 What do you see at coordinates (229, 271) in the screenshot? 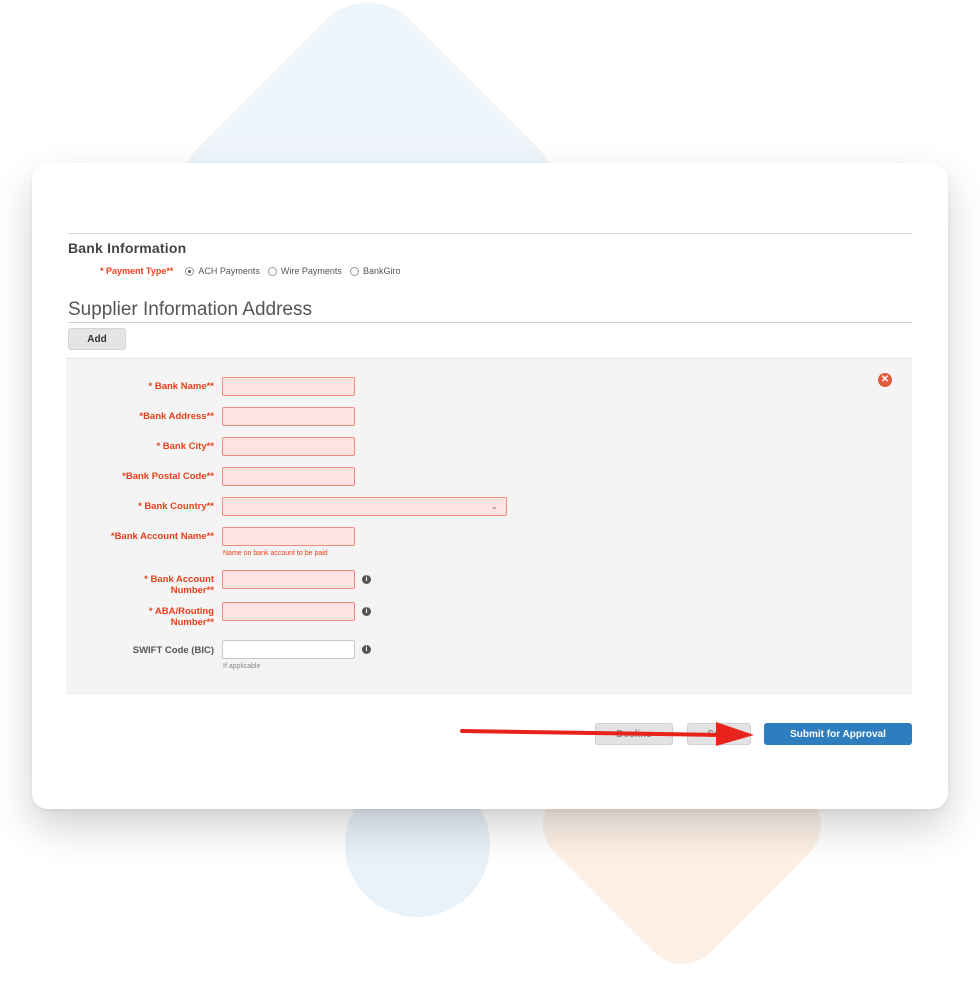
I see `radio-label-ach: ACH Payments` at bounding box center [229, 271].